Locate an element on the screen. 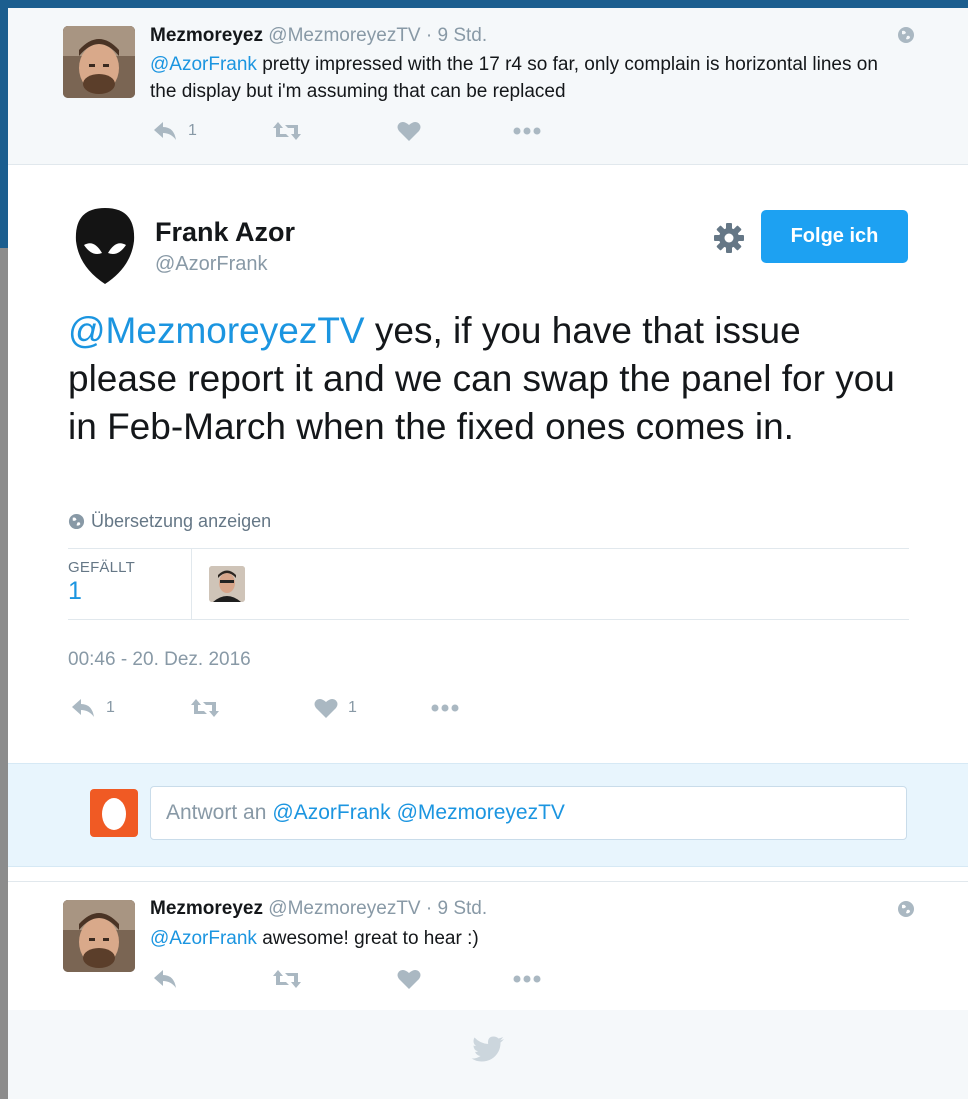 Image resolution: width=968 pixels, height=1099 pixels. tweet-timestamp: 00:46 - 20. Dez. 2016 is located at coordinates (159, 660).